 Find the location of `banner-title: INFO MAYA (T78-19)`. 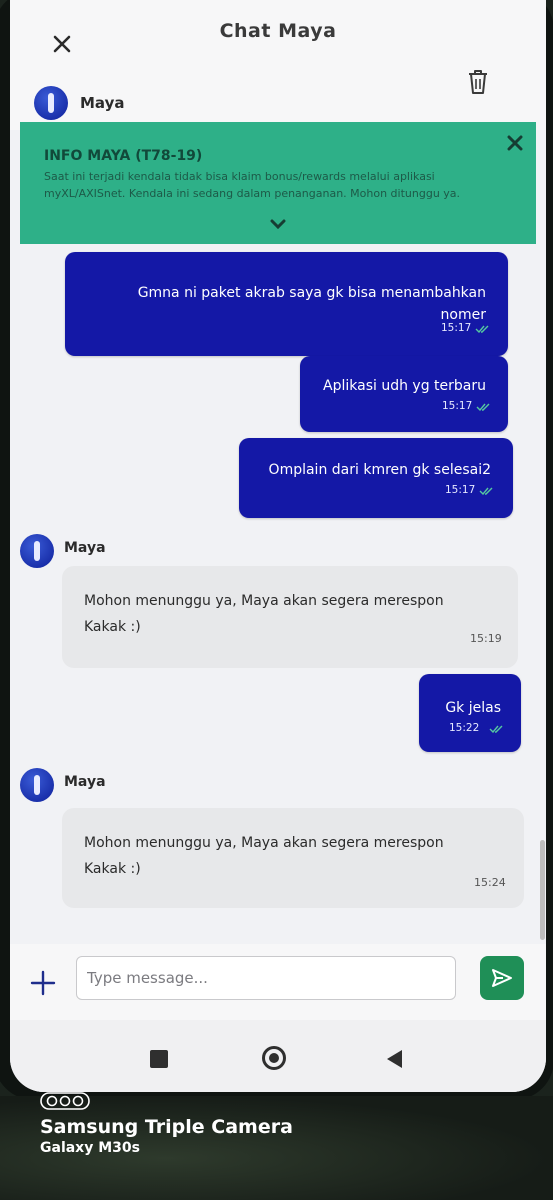

banner-title: INFO MAYA (T78-19) is located at coordinates (123, 156).